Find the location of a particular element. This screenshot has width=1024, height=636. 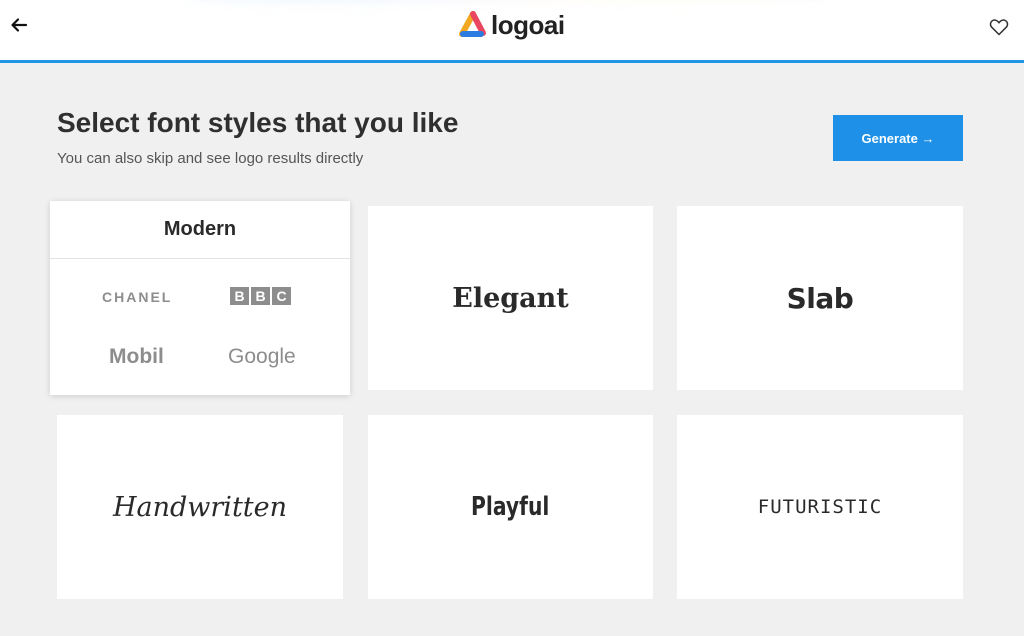

style-card-modern: Modern CHANEL B B C Mobil Google is located at coordinates (200, 298).